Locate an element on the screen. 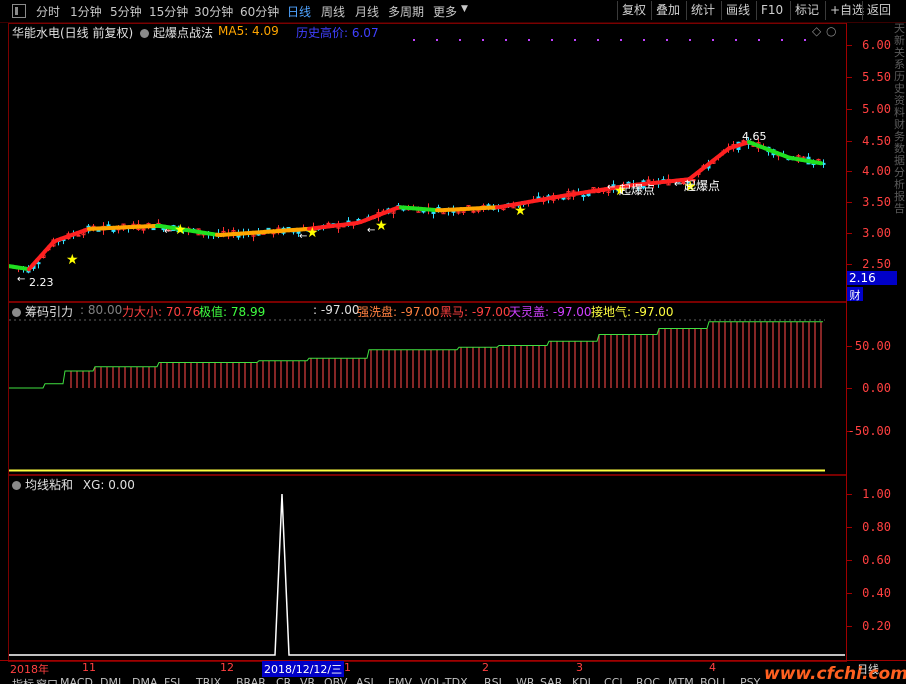 This screenshot has height=684, width=906. indicator-title: 起爆点战法 is located at coordinates (176, 32).